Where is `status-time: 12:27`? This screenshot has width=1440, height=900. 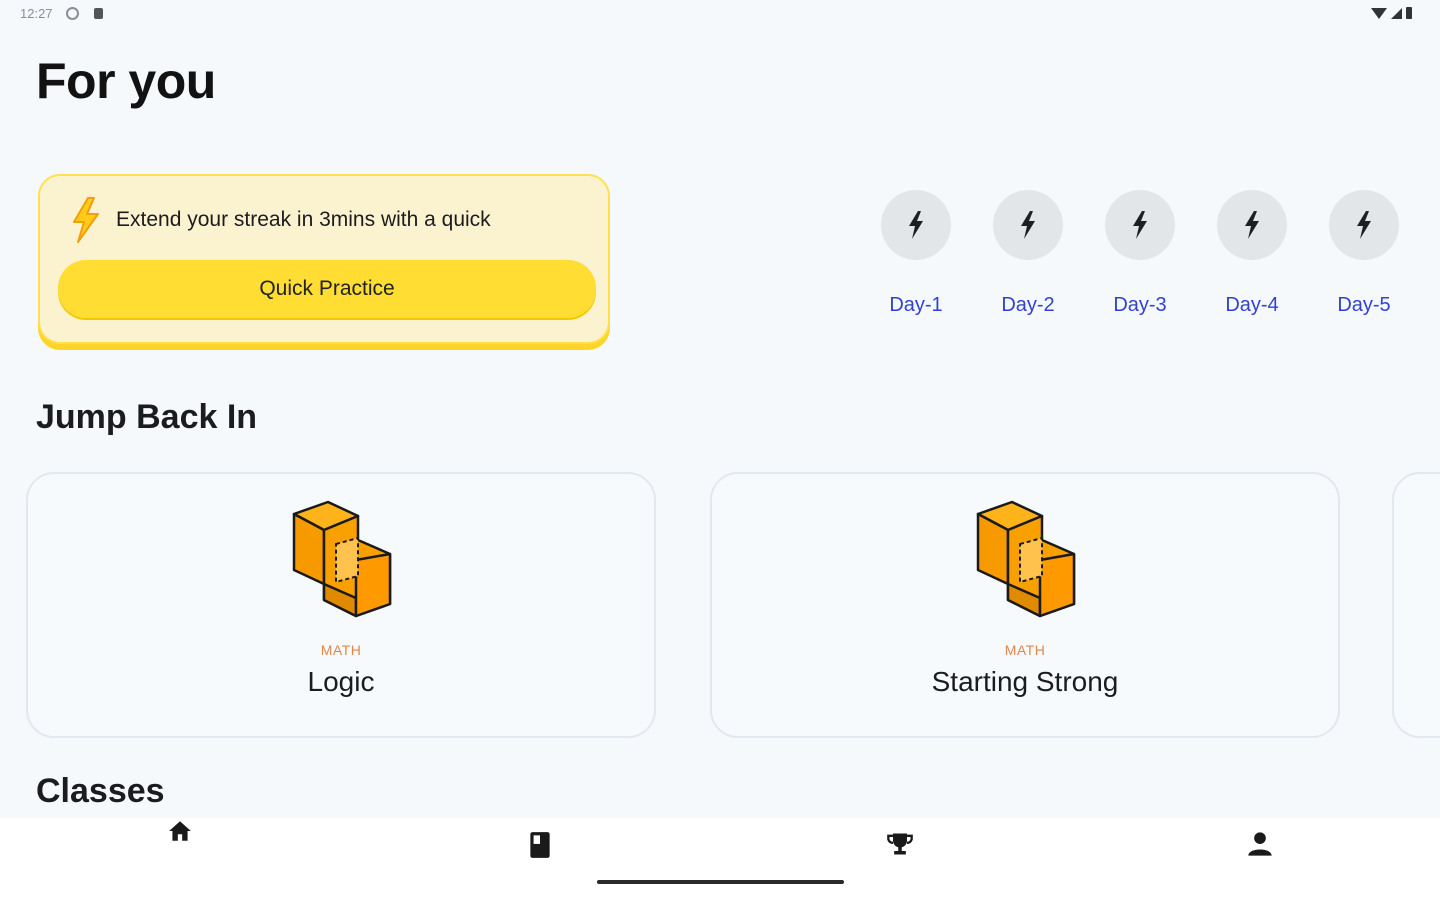 status-time: 12:27 is located at coordinates (36, 13).